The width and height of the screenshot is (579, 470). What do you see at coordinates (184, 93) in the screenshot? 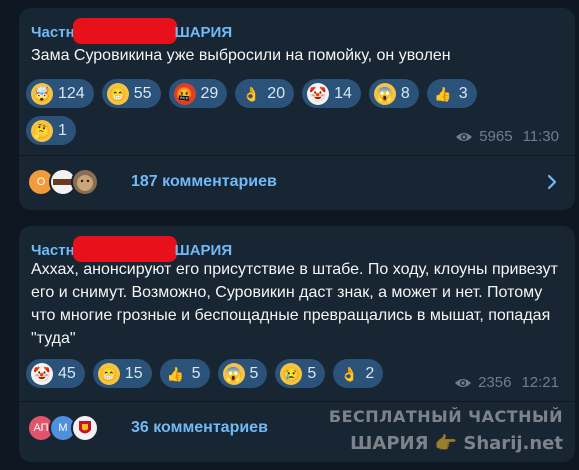
I see `cursing-face-icon: 🤬` at bounding box center [184, 93].